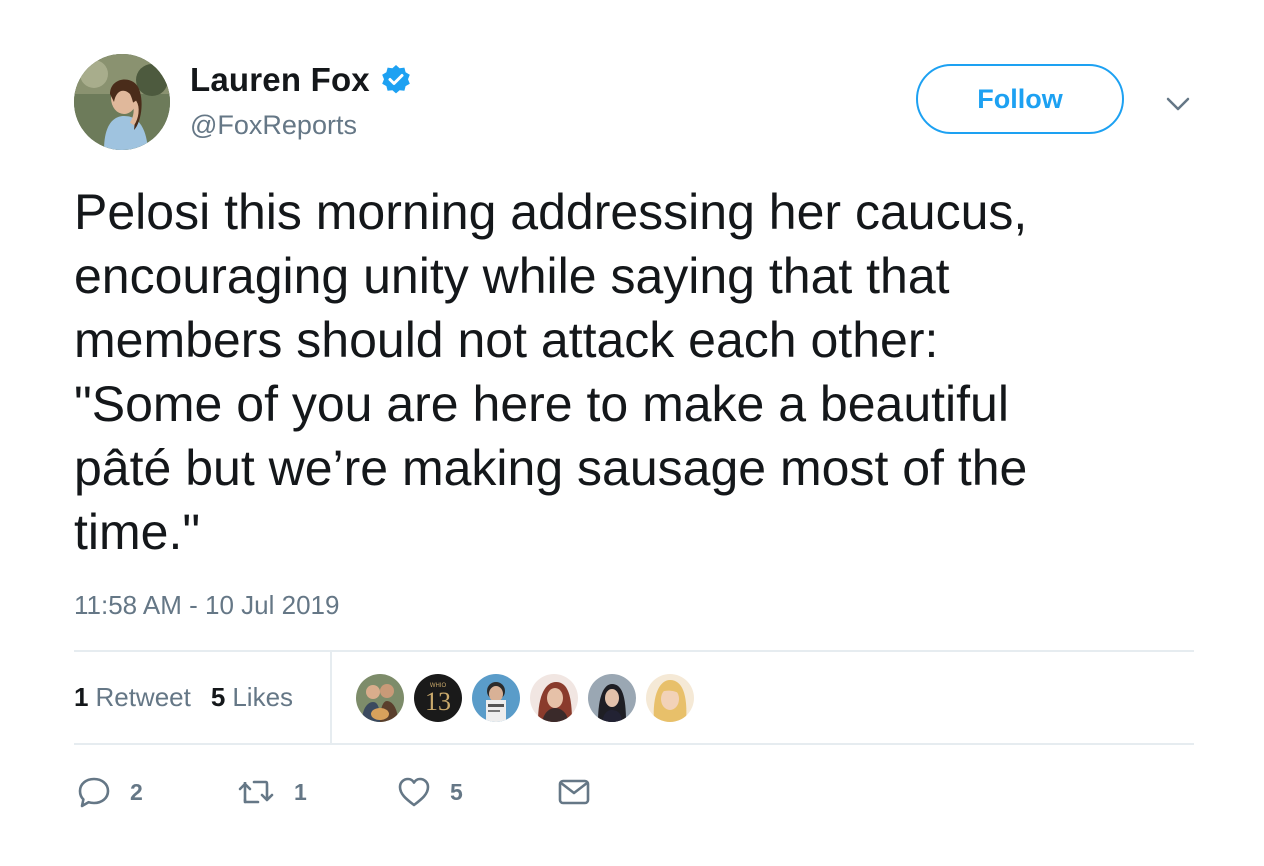 The image size is (1264, 866). What do you see at coordinates (218, 697) in the screenshot?
I see `likes-count: 5` at bounding box center [218, 697].